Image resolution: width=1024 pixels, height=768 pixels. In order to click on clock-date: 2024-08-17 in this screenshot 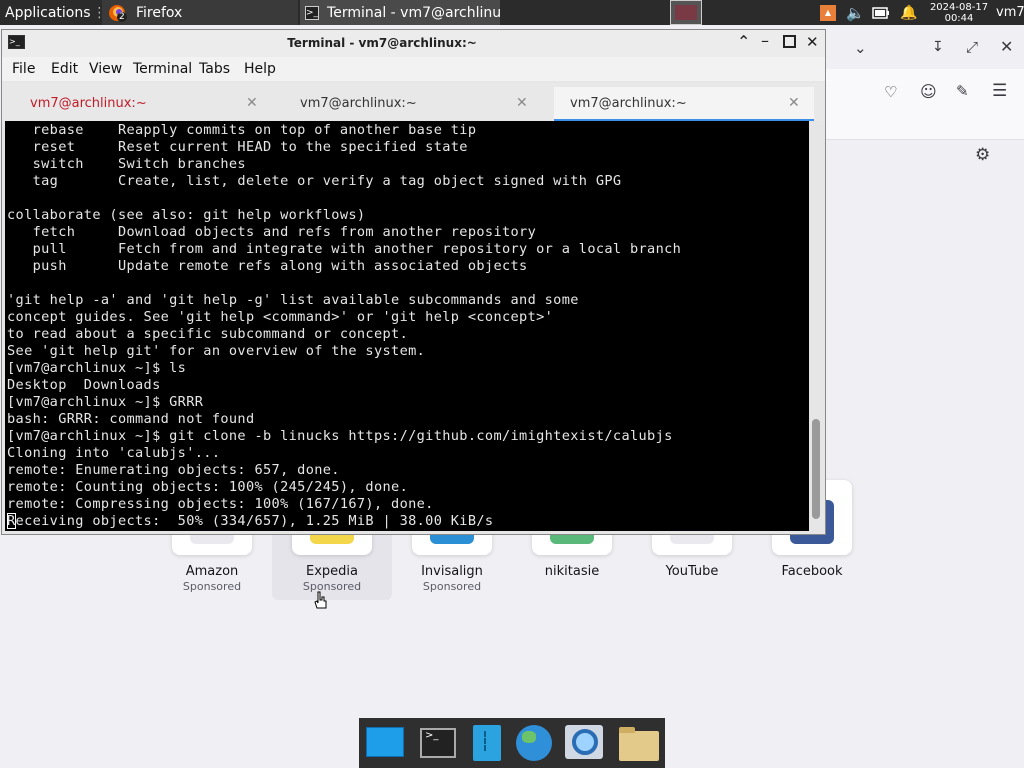, I will do `click(959, 7)`.